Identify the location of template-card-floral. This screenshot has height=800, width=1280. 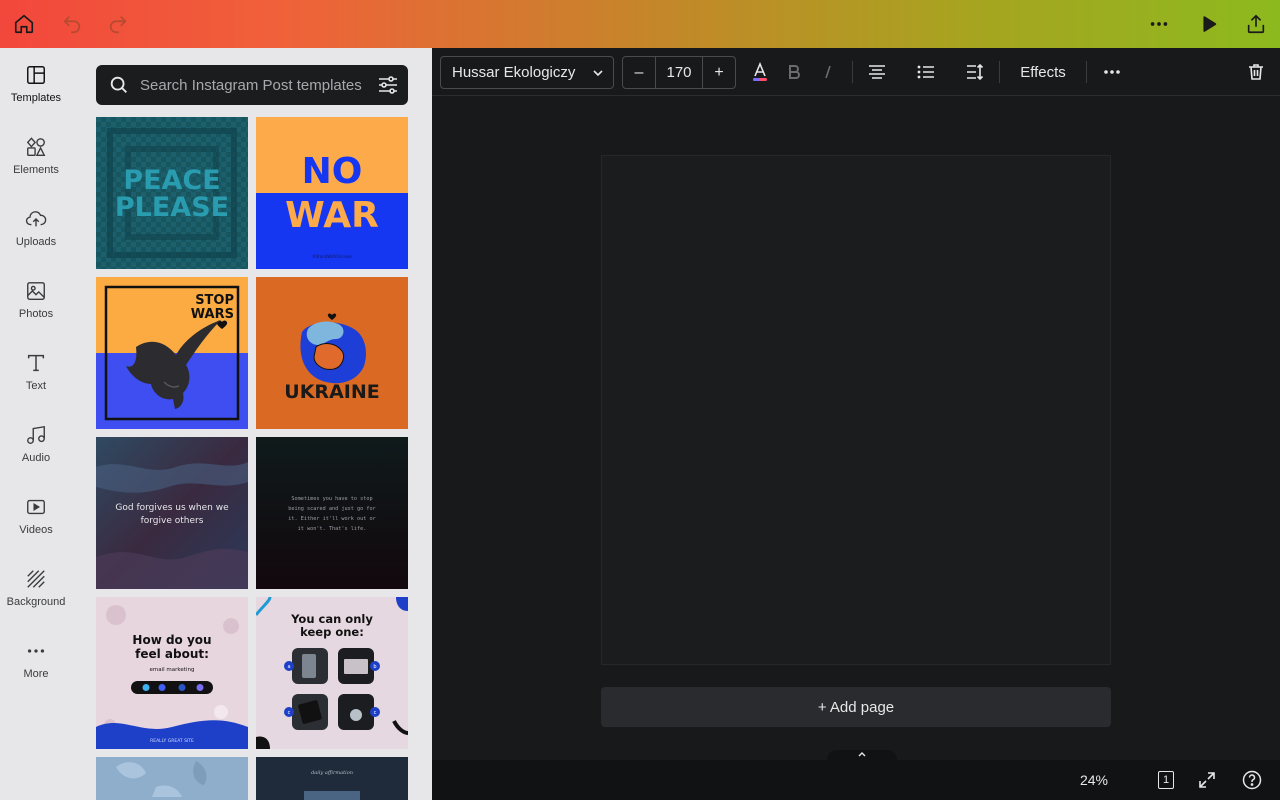
(172, 778).